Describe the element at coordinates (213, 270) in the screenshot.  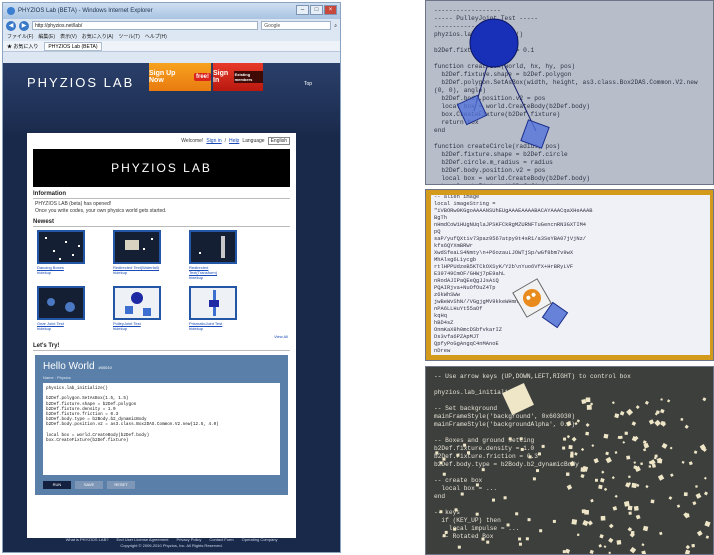
I see `thumb-title: Redirected Text(Transform)` at that location.